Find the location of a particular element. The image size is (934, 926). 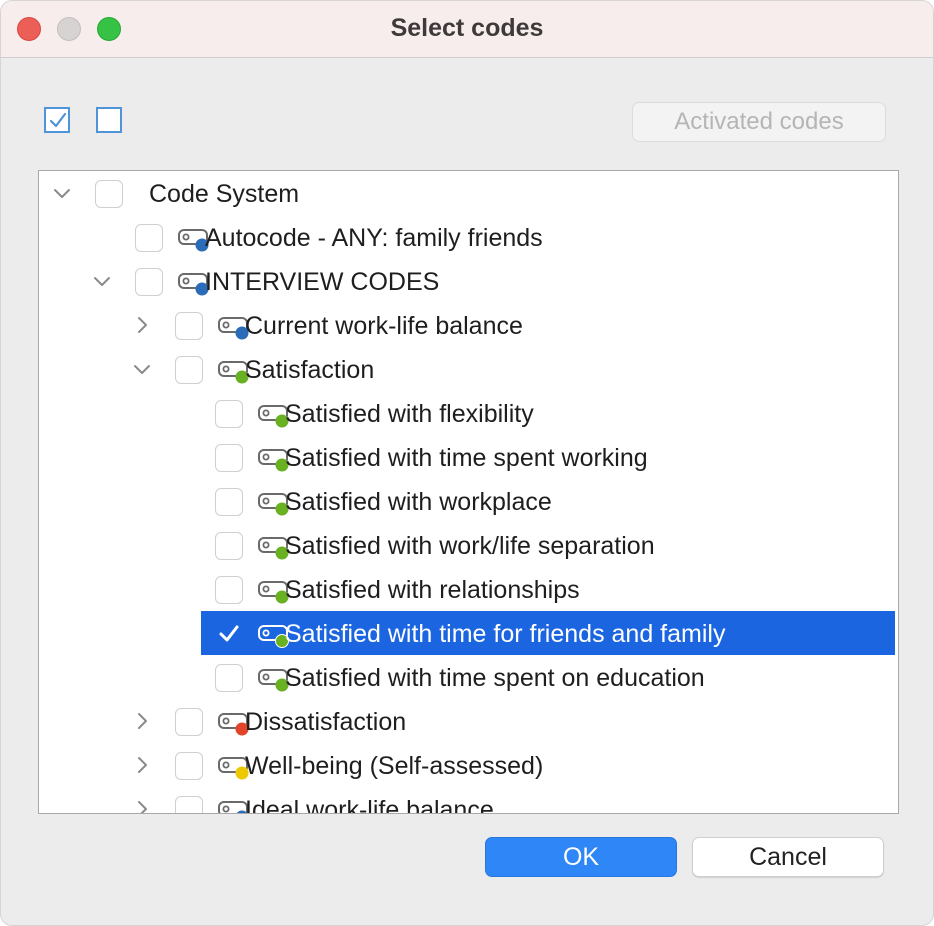

tree-item-label: Satisfied with time spent on education is located at coordinates (495, 678).